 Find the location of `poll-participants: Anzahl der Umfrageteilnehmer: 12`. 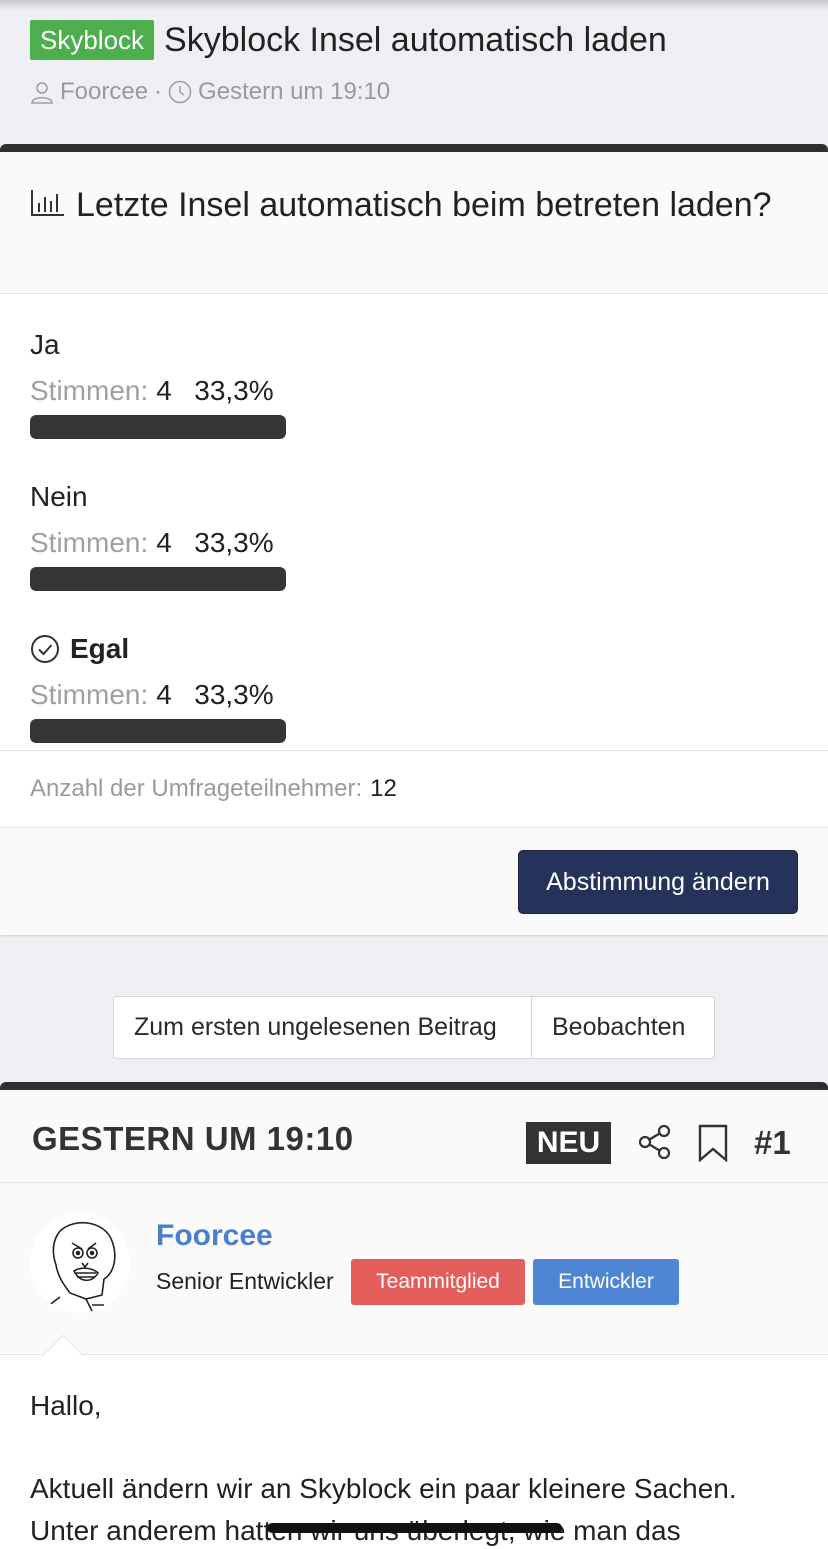

poll-participants: Anzahl der Umfrageteilnehmer: 12 is located at coordinates (414, 789).